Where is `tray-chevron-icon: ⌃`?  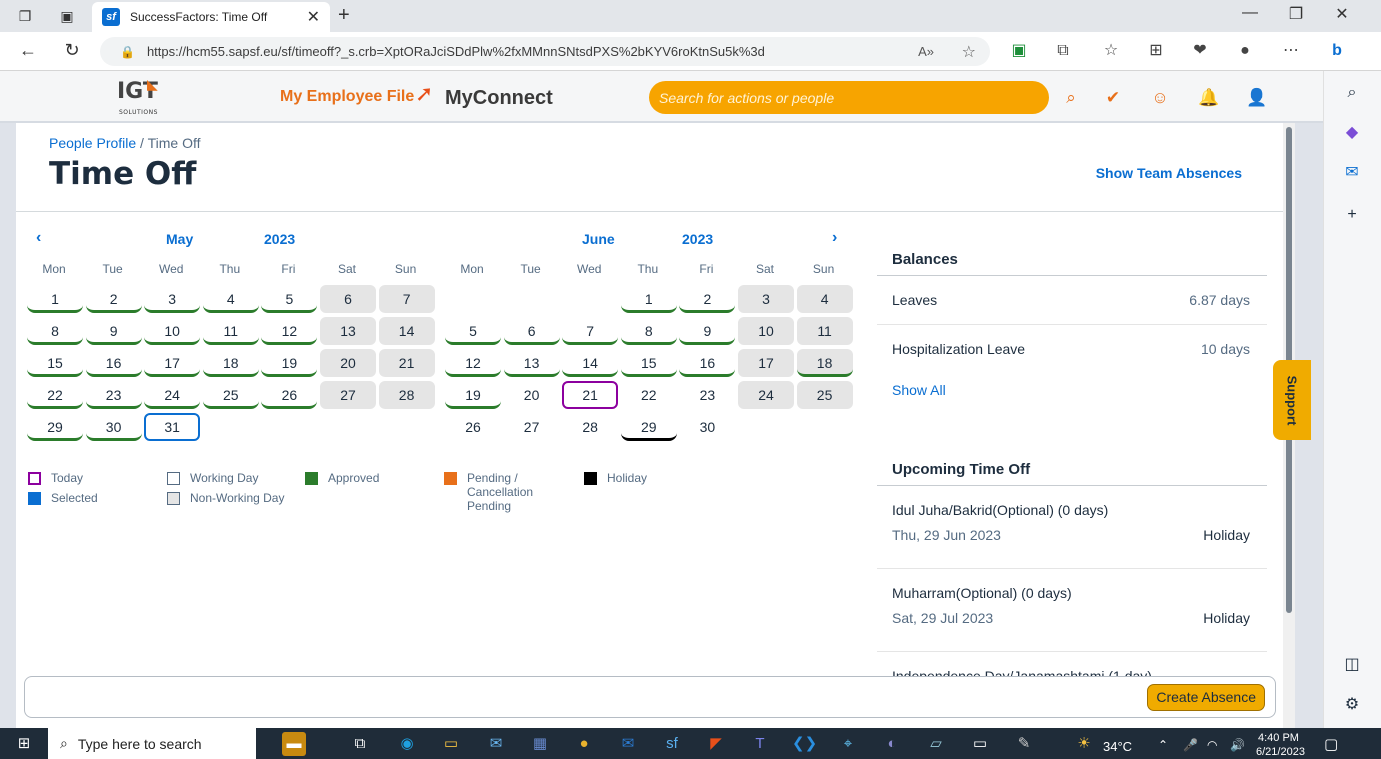 tray-chevron-icon: ⌃ is located at coordinates (1163, 745).